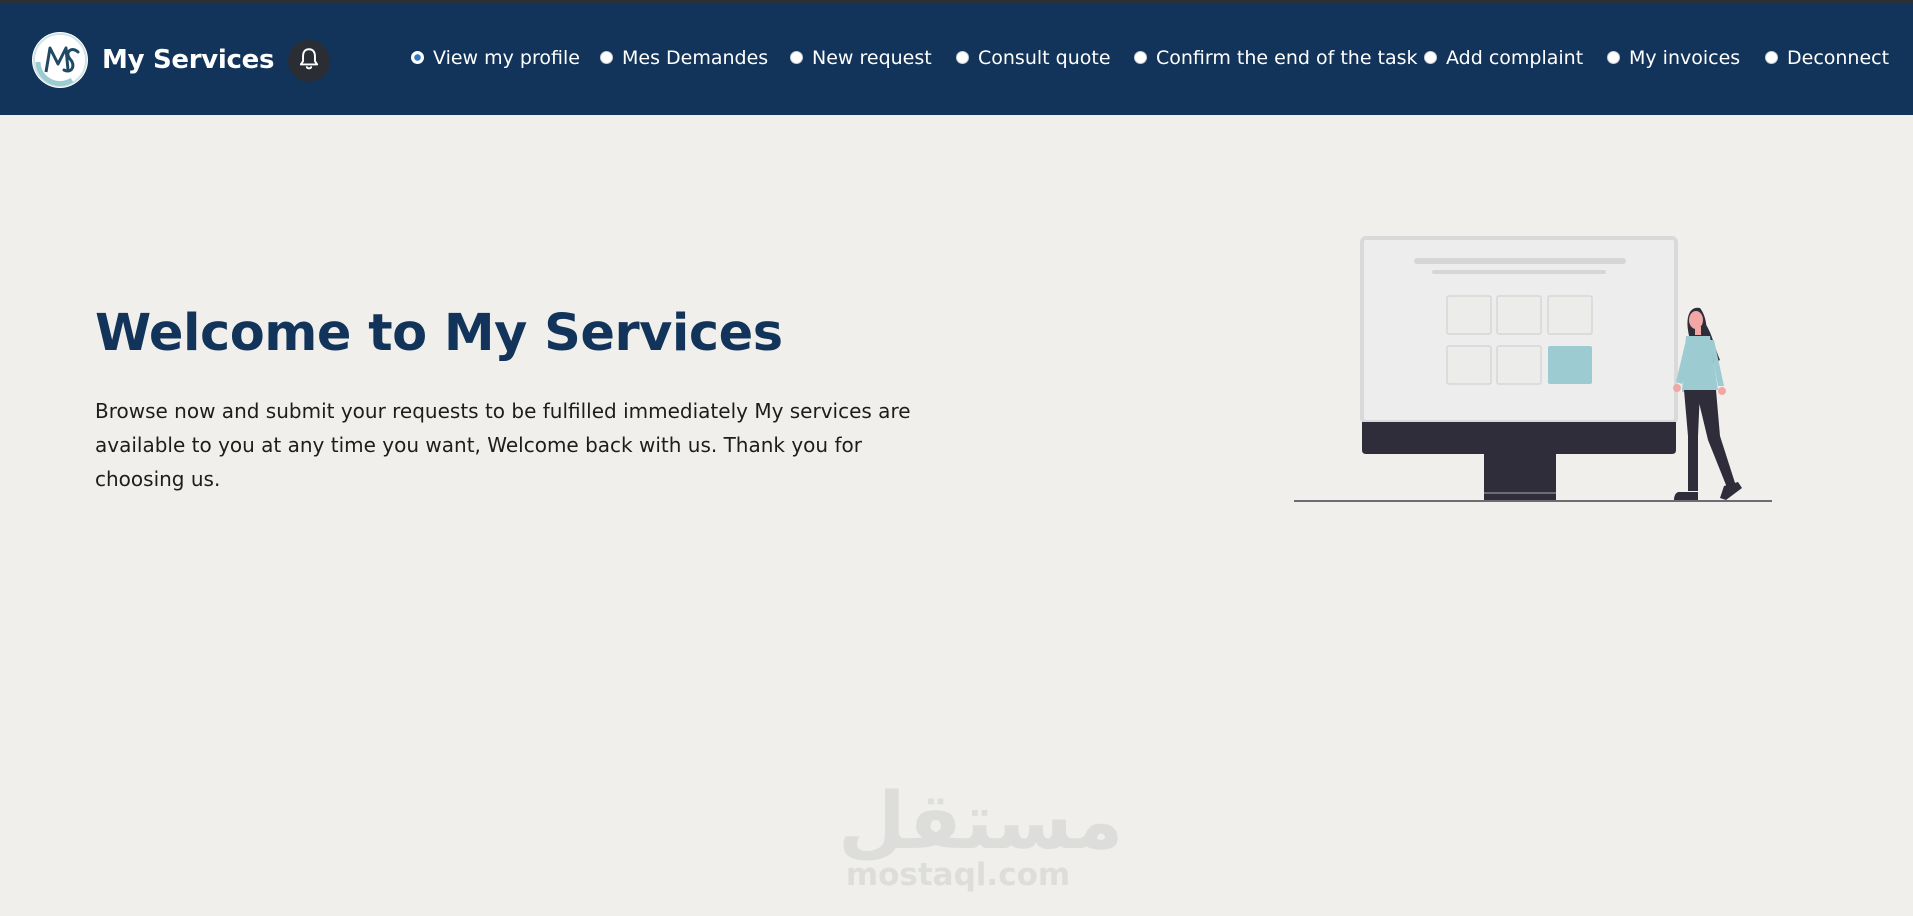 Image resolution: width=1913 pixels, height=916 pixels. Describe the element at coordinates (872, 58) in the screenshot. I see `nav-label: New request` at that location.